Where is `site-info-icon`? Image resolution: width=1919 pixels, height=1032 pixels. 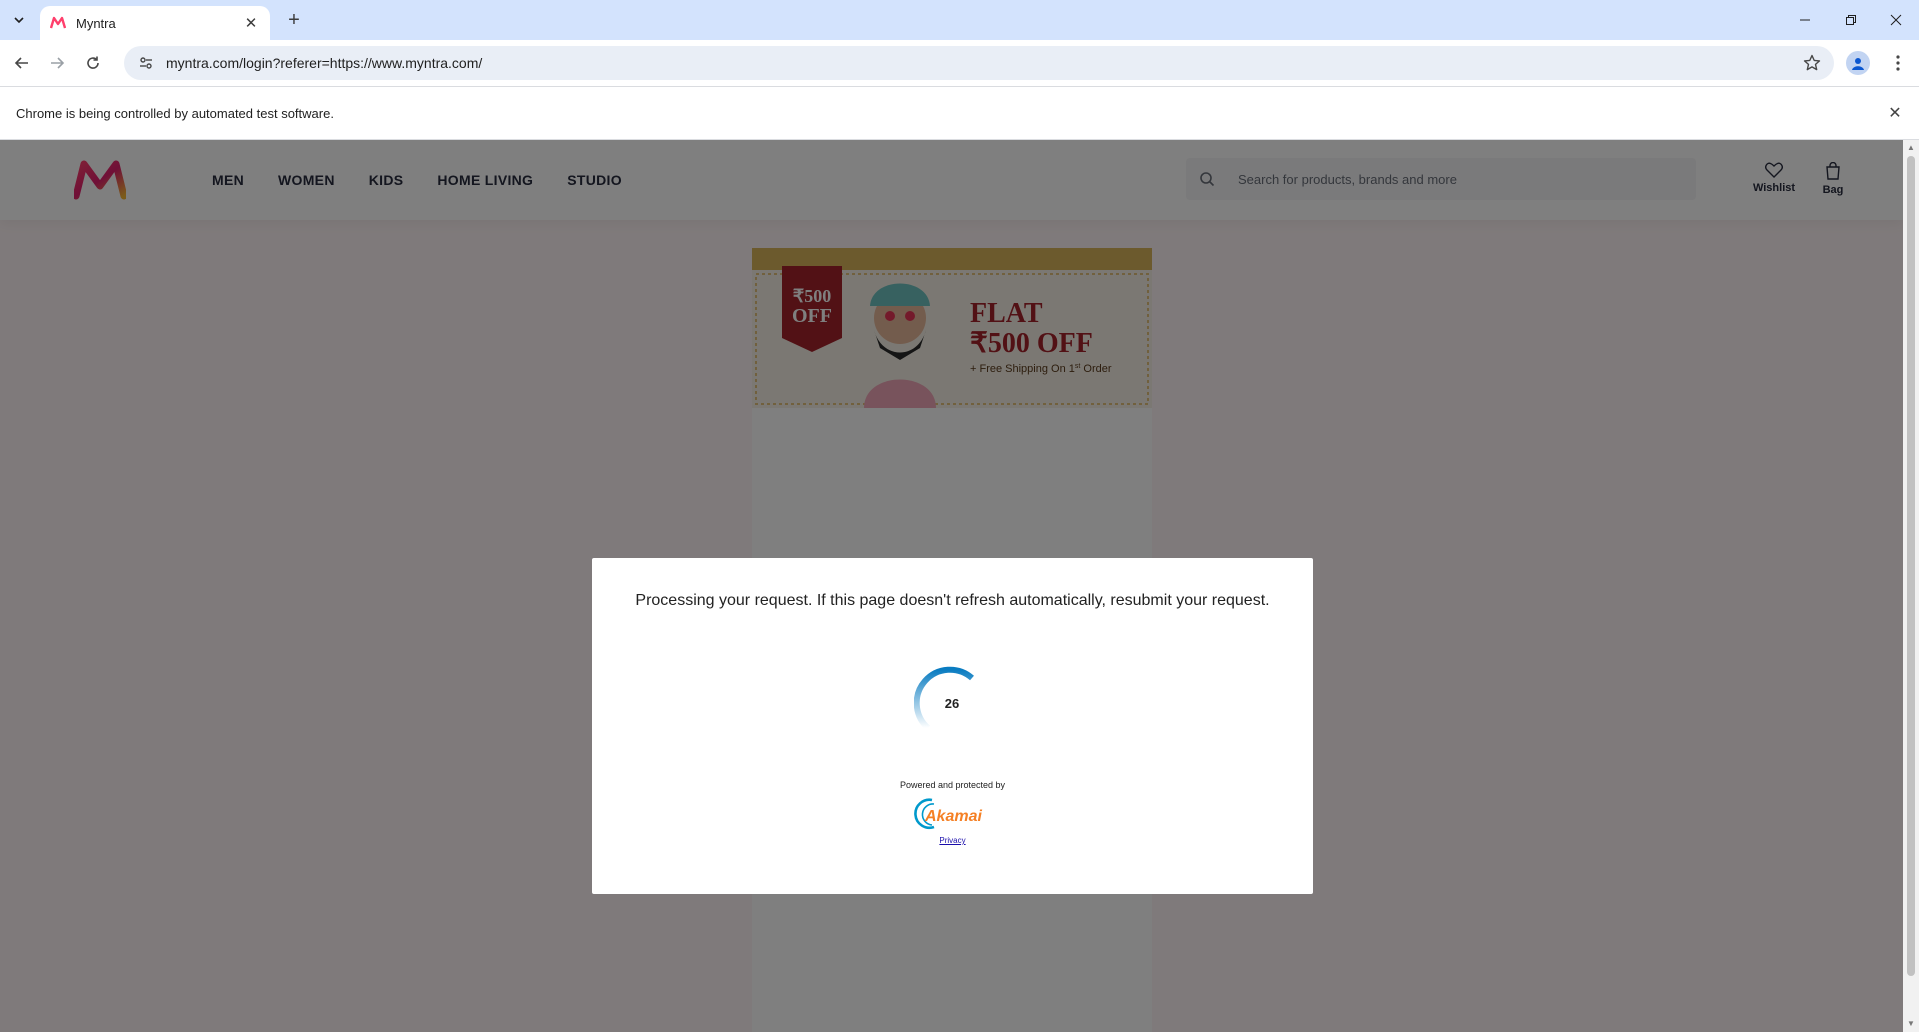
site-info-icon is located at coordinates (146, 63).